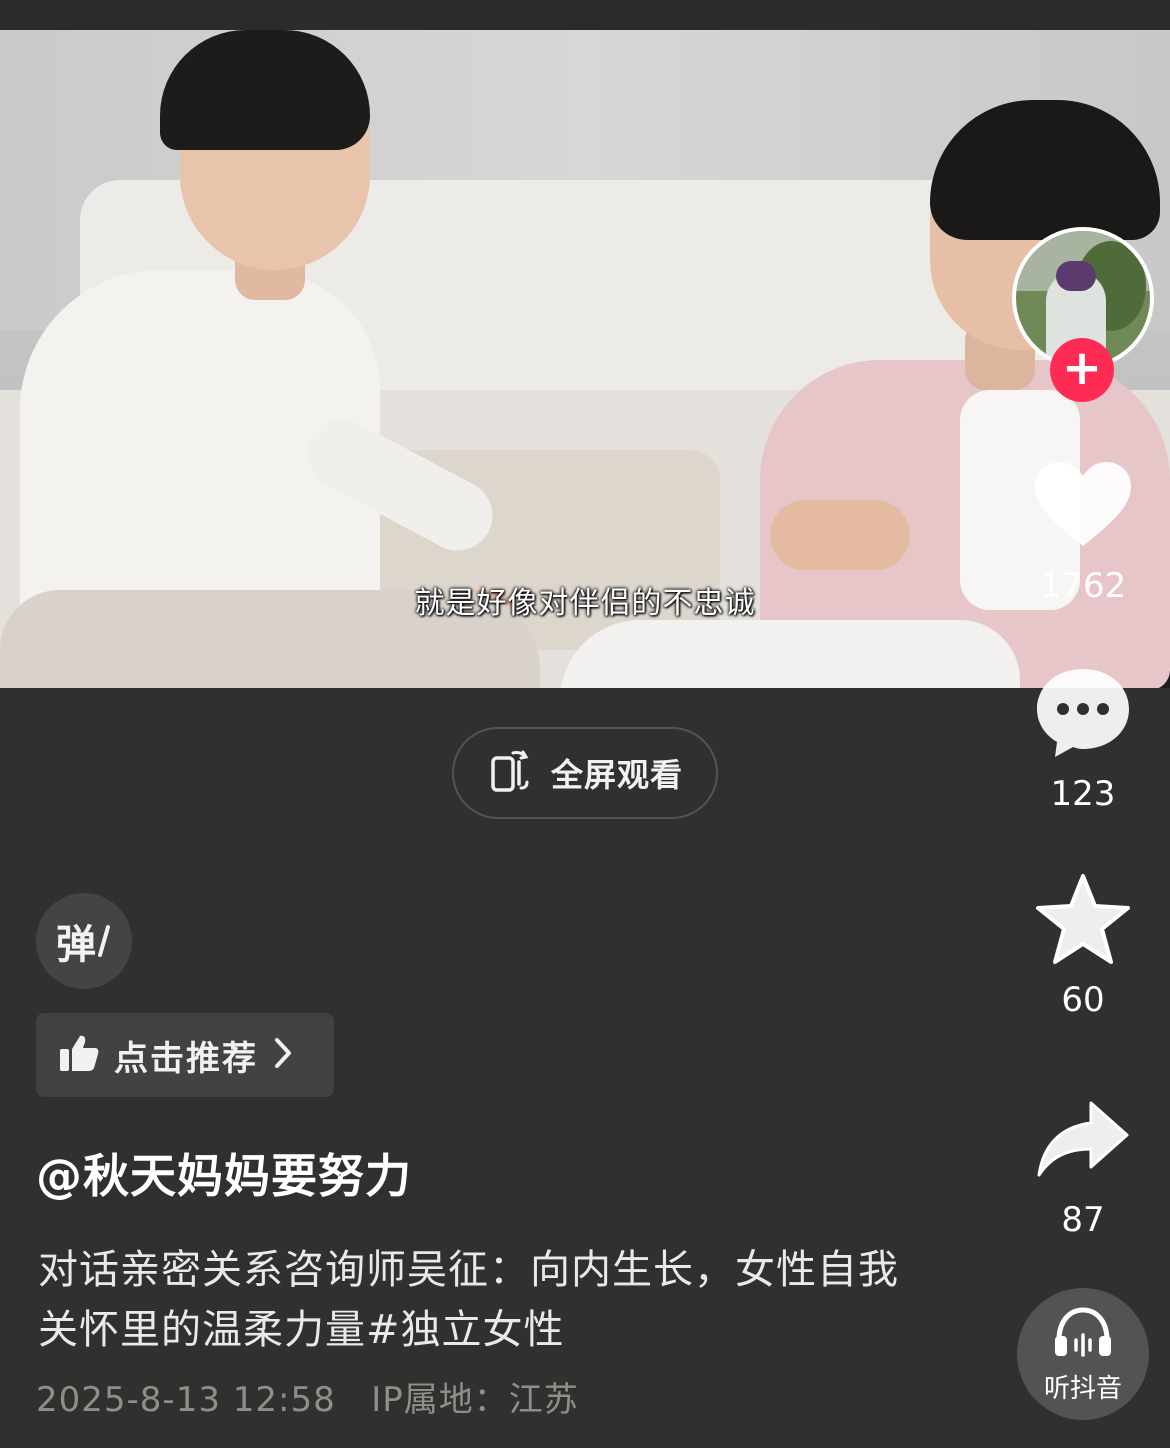 This screenshot has height=1448, width=1170. What do you see at coordinates (1083, 1000) in the screenshot?
I see `favorite-count: 60` at bounding box center [1083, 1000].